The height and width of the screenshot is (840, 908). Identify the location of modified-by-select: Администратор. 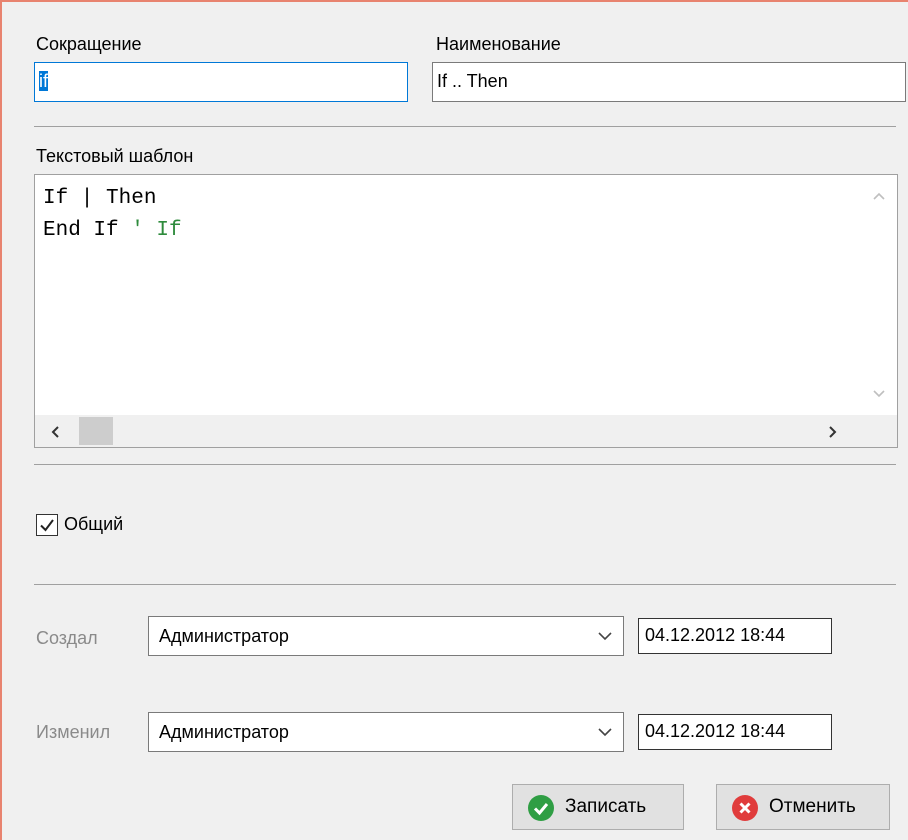
(386, 732).